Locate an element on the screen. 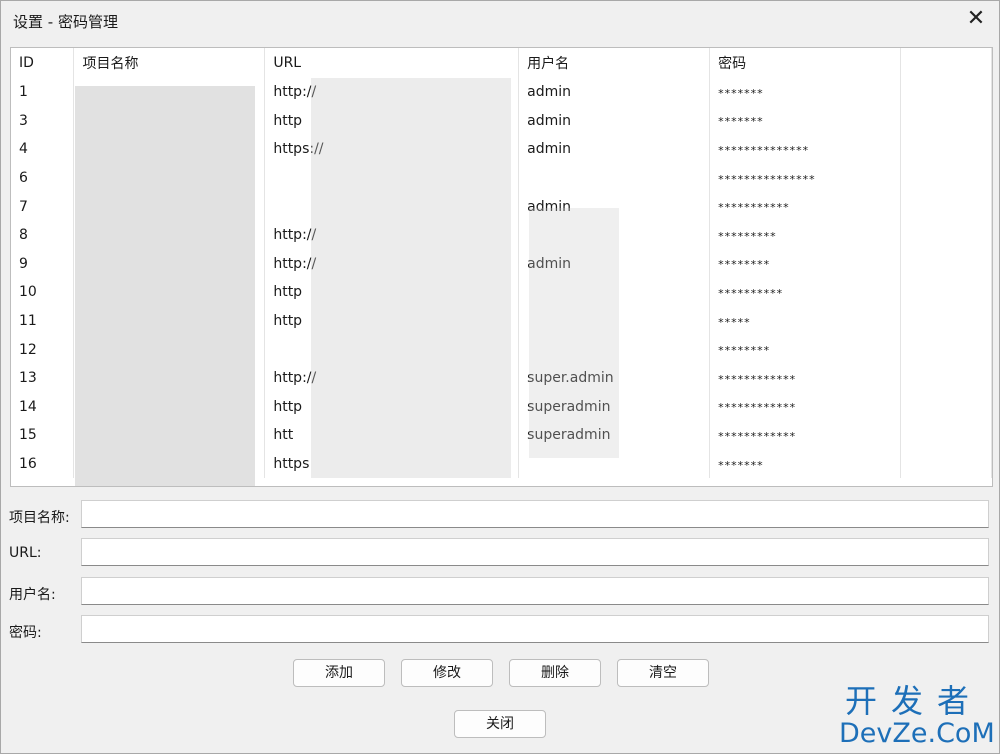  column-header-url: URL is located at coordinates (392, 63).